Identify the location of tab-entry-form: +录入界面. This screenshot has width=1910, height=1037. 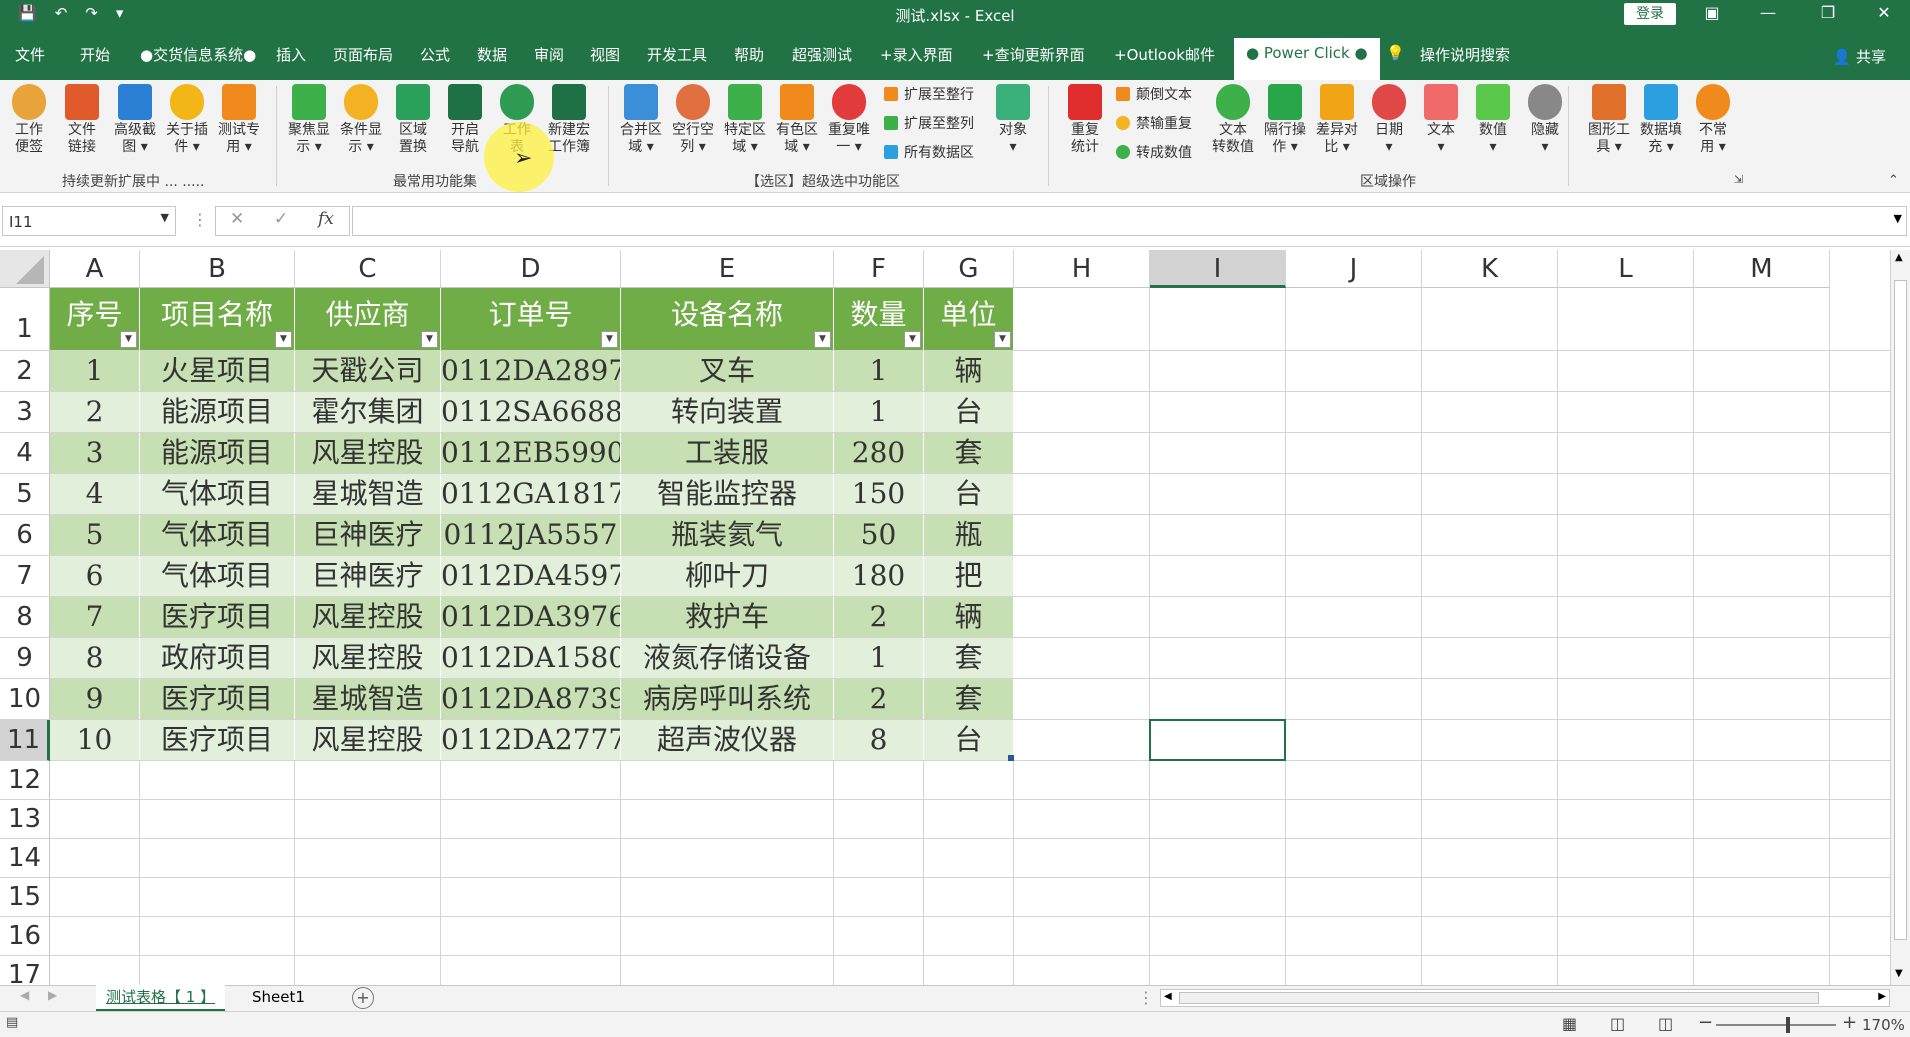
(916, 54).